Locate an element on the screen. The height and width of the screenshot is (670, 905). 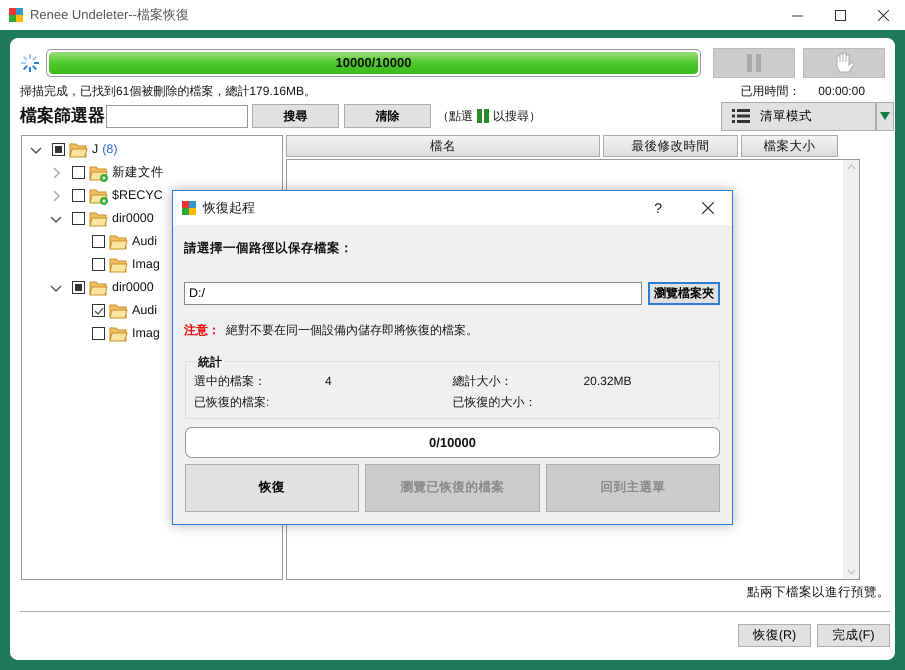
spinner-icon is located at coordinates (30, 63).